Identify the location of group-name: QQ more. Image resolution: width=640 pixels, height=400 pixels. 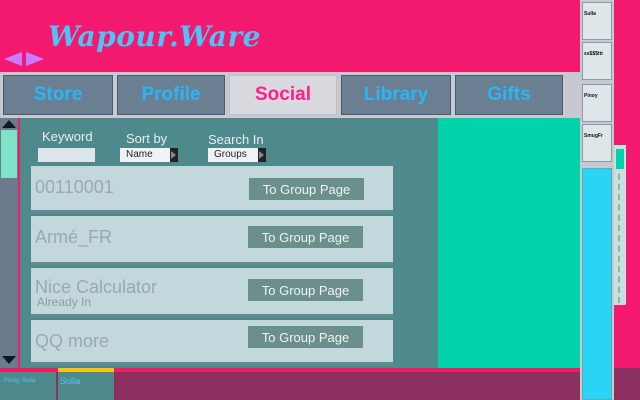
(72, 341).